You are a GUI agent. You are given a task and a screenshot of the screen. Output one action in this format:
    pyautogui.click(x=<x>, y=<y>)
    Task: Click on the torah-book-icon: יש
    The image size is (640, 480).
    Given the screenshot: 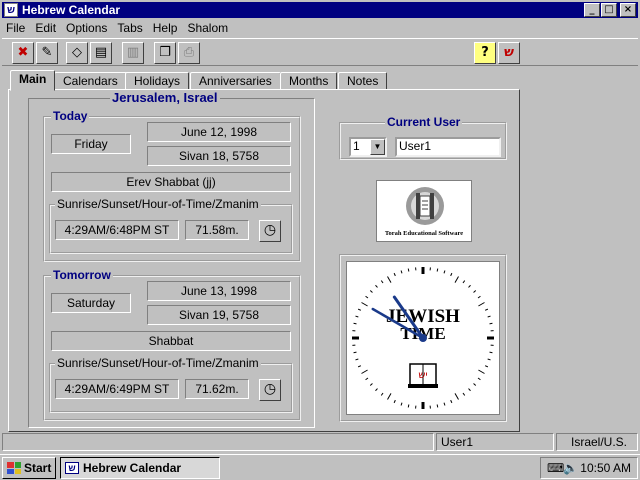 What is the action you would take?
    pyautogui.click(x=423, y=375)
    